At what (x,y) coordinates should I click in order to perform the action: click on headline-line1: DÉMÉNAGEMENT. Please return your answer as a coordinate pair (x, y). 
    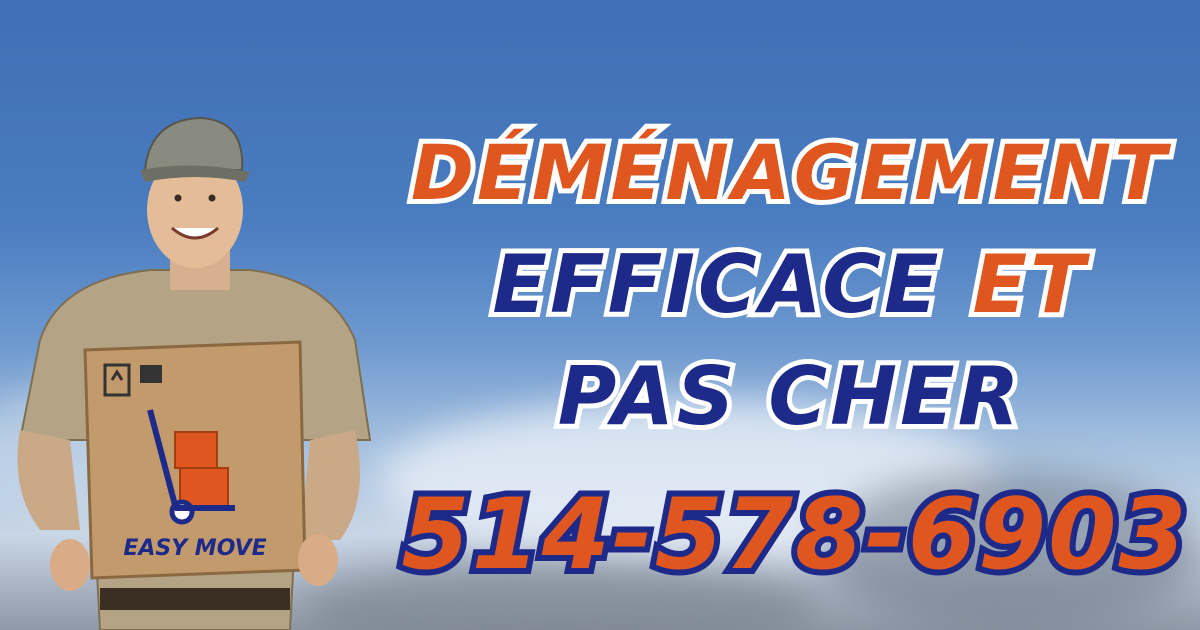
    Looking at the image, I should click on (788, 172).